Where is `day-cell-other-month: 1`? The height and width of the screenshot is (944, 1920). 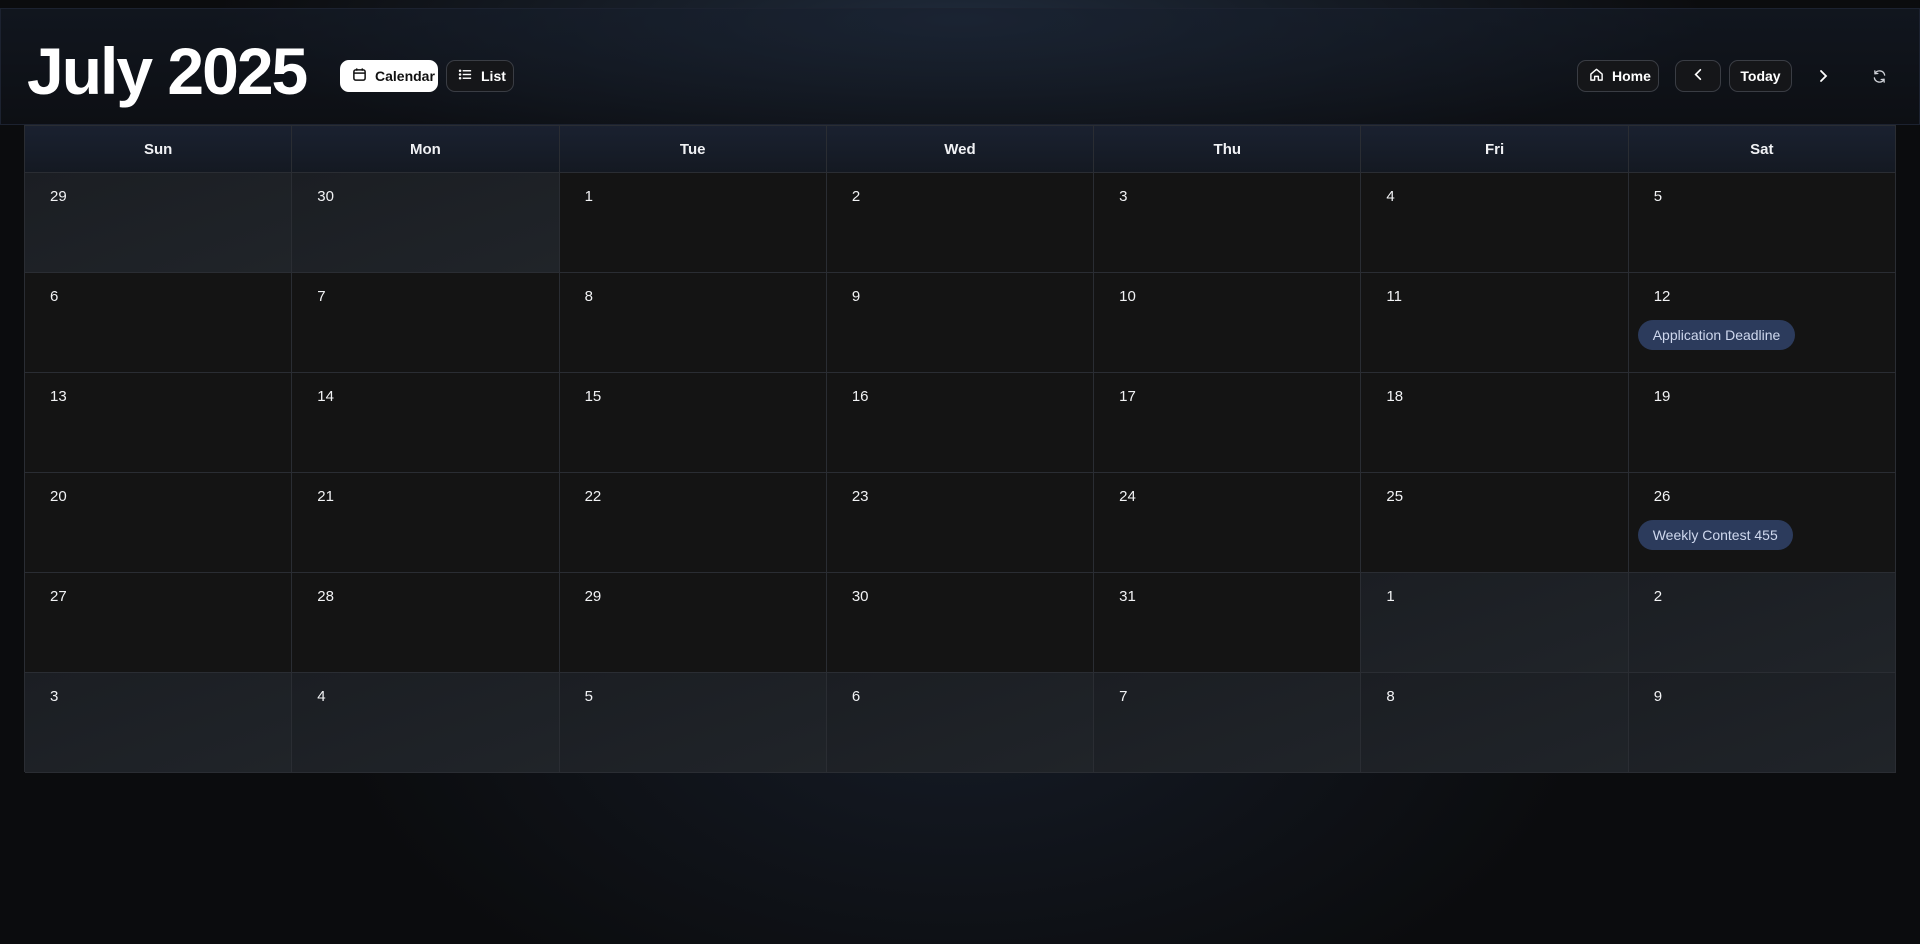
day-cell-other-month: 1 is located at coordinates (1495, 623).